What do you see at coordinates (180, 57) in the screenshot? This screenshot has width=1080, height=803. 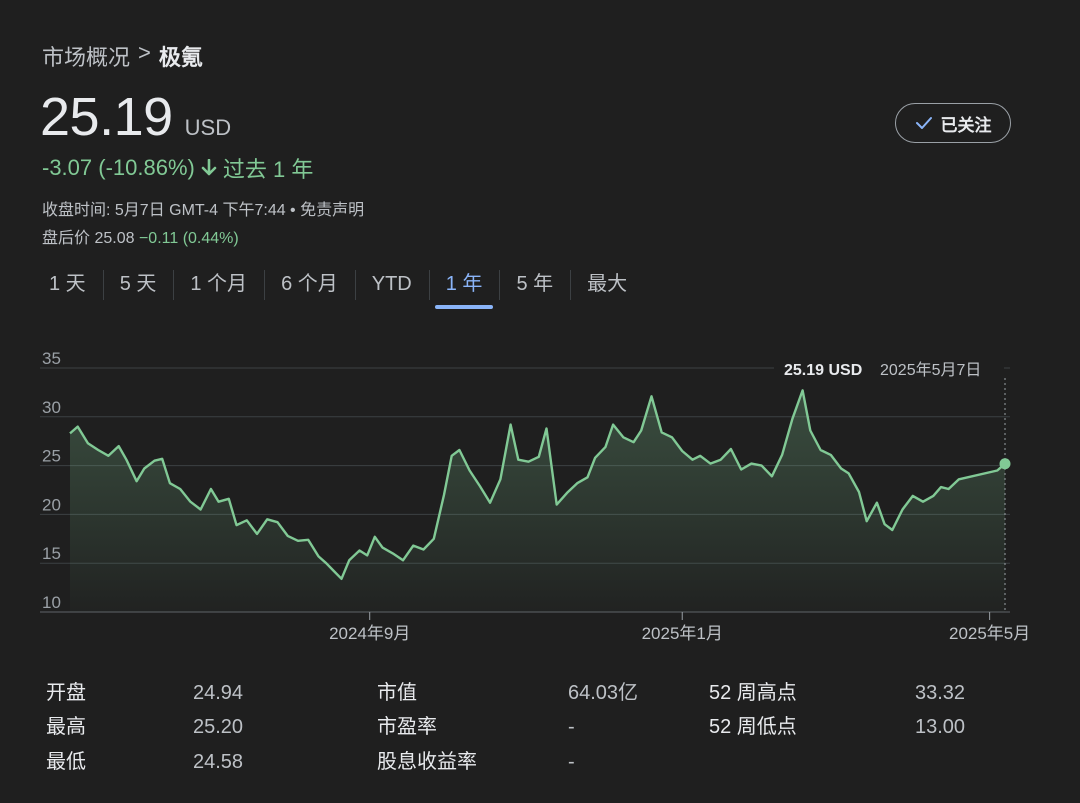 I see `breadcrumb-current: 极氪` at bounding box center [180, 57].